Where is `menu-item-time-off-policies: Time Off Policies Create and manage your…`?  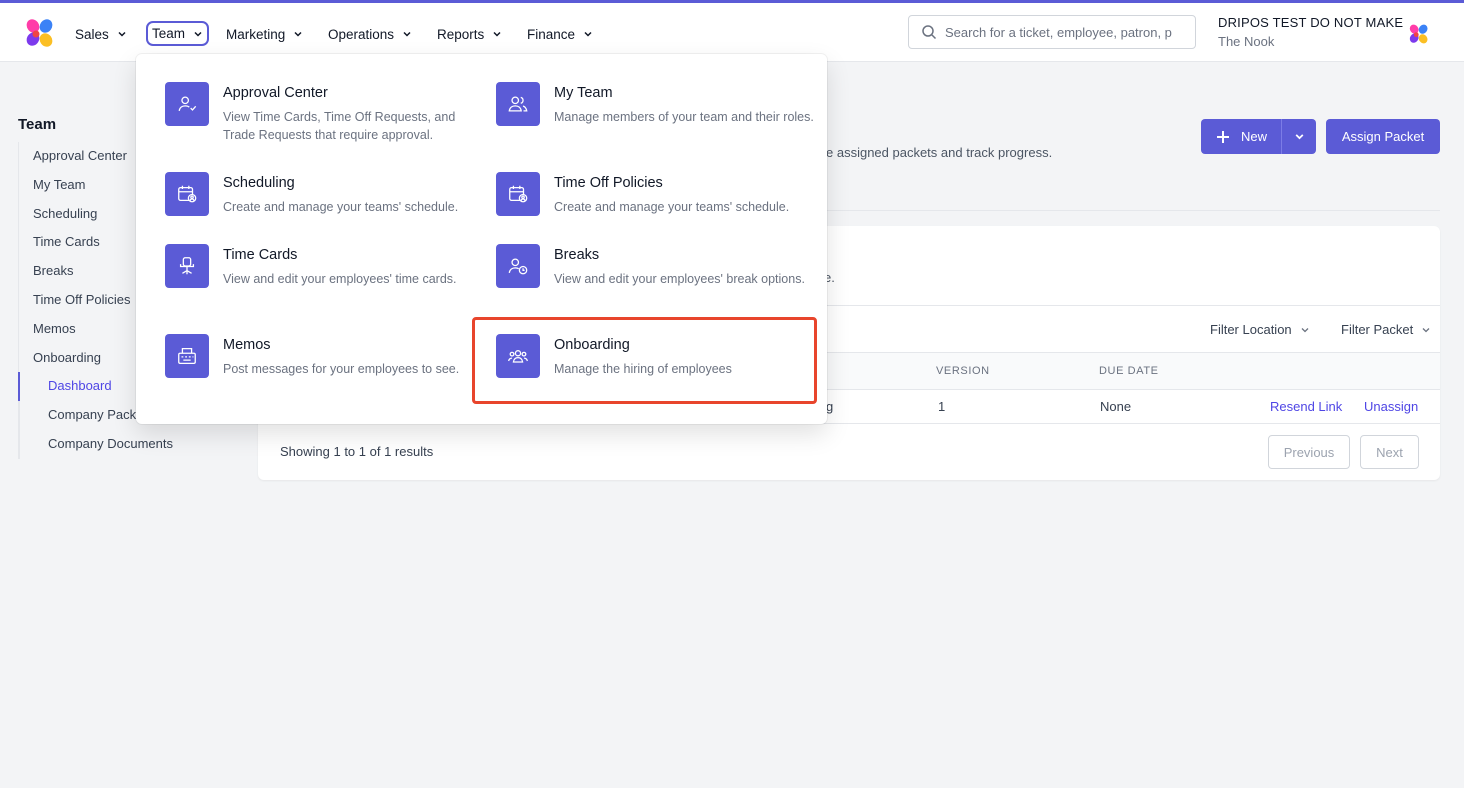 menu-item-time-off-policies: Time Off Policies Create and manage your… is located at coordinates (656, 207).